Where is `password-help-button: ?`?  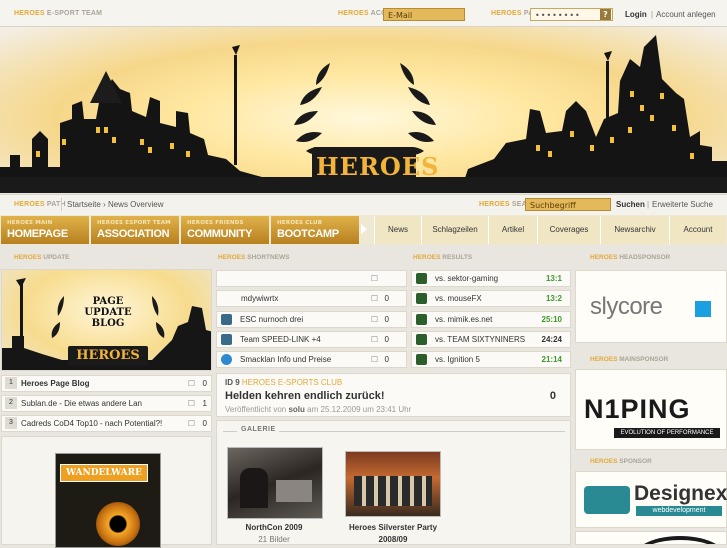
password-help-button: ? is located at coordinates (605, 14).